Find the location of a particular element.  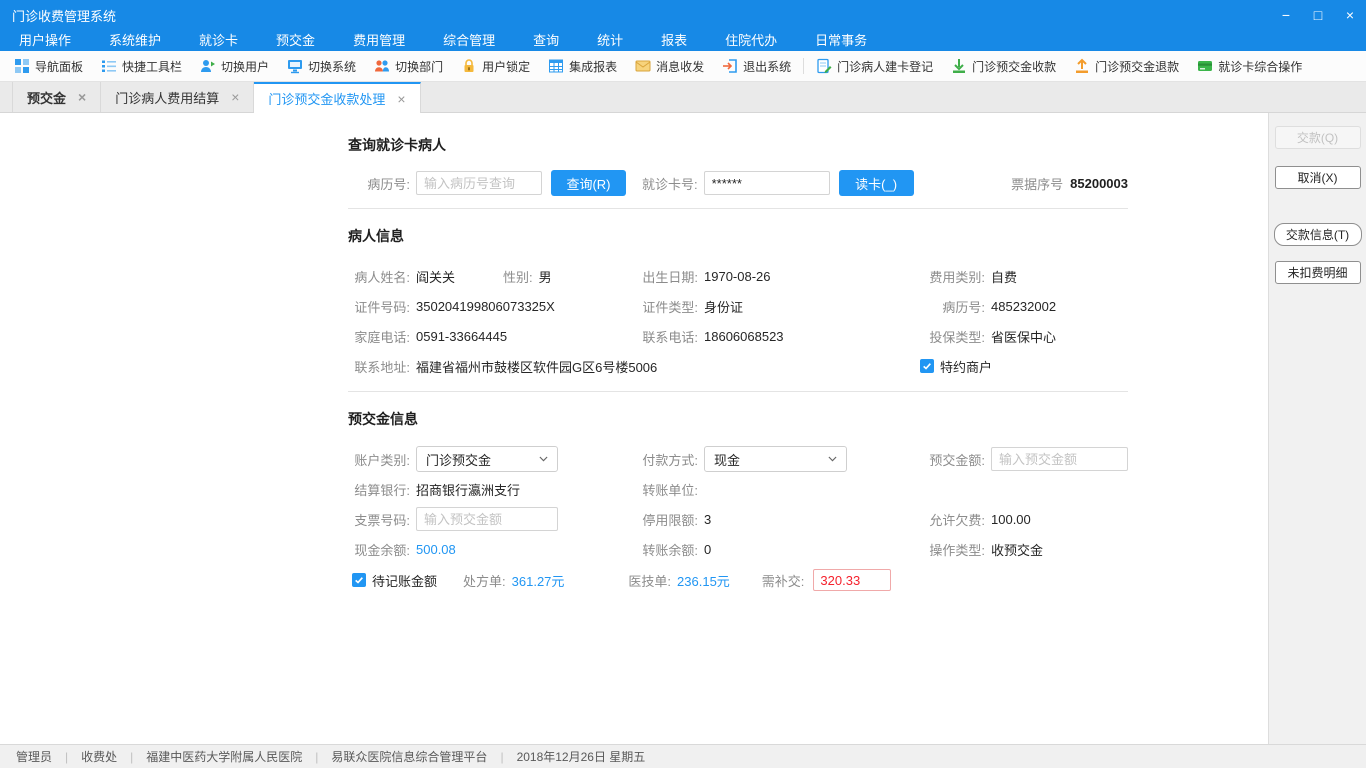

toolbar-item-prepay-refund: 门诊预交金退款 is located at coordinates (1126, 66).